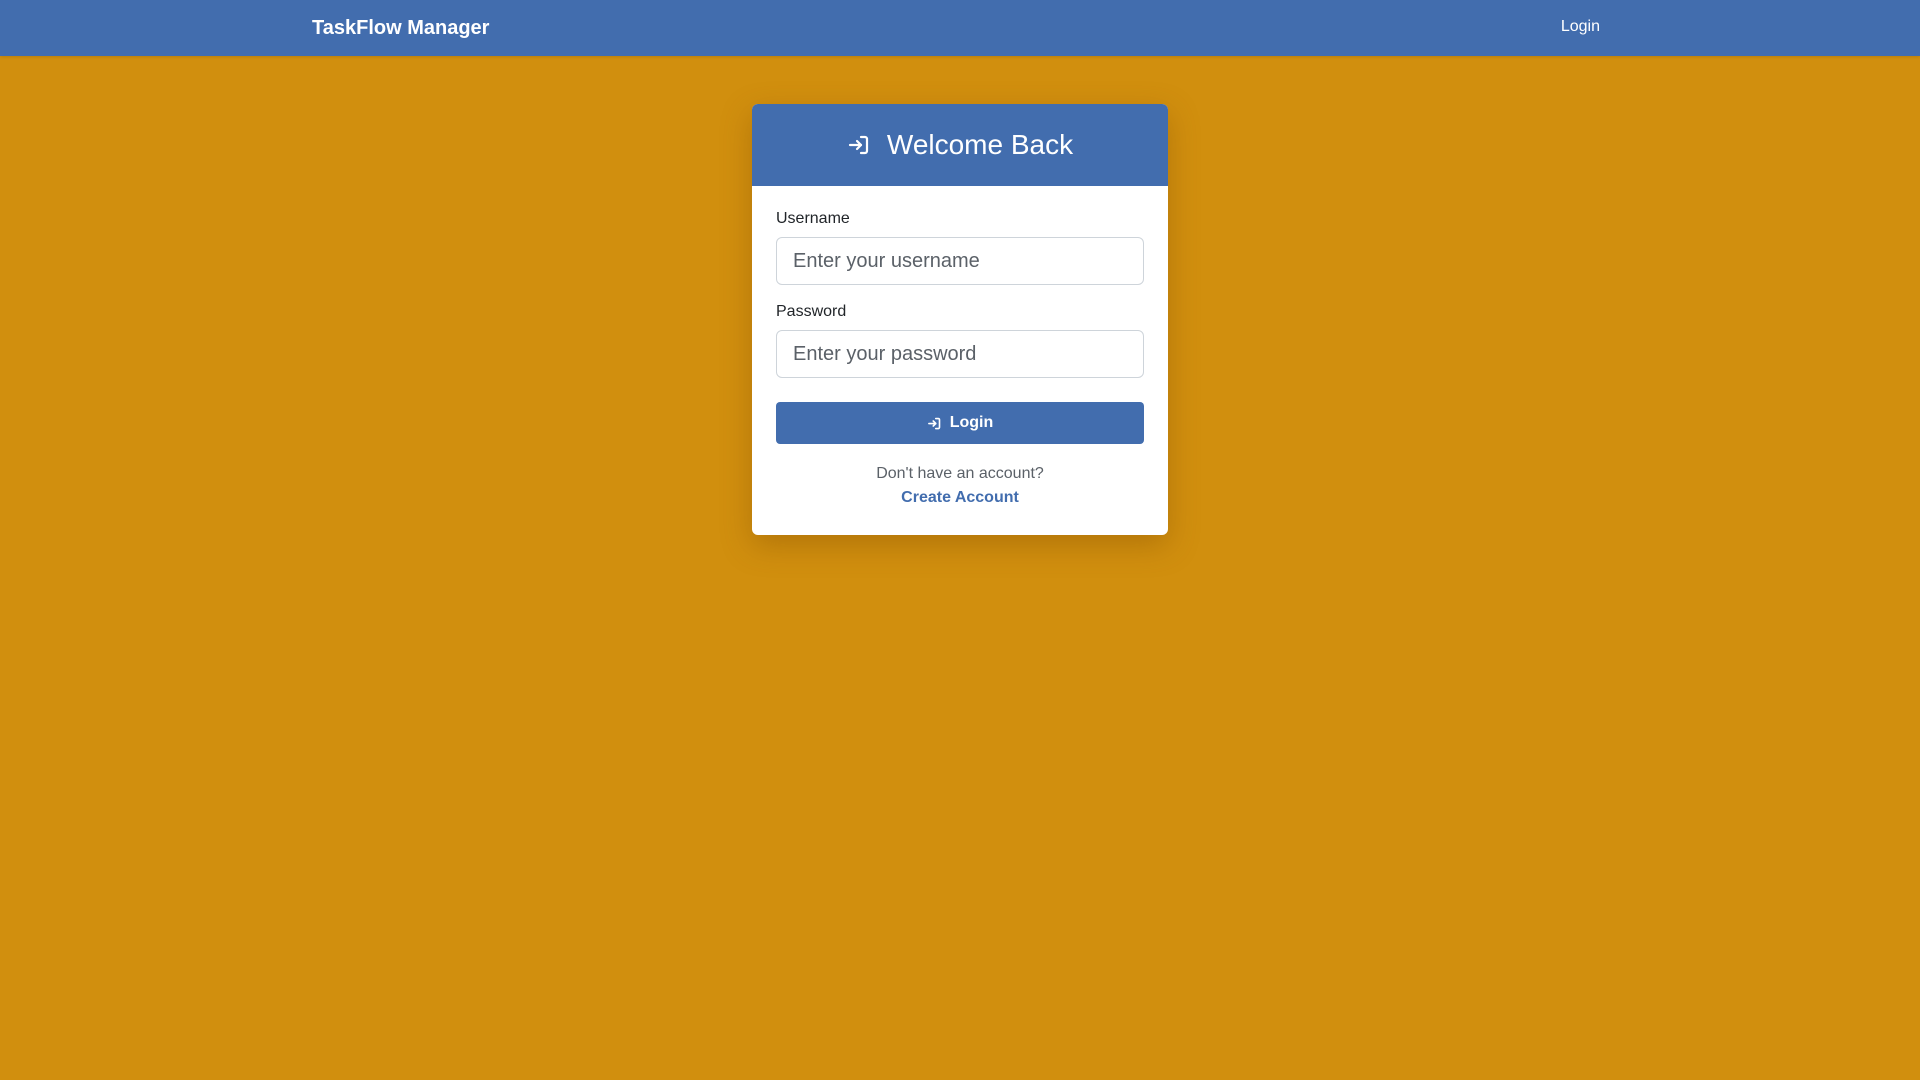 This screenshot has width=1920, height=1080. I want to click on signup-prompt-text: Don't have an account?, so click(960, 473).